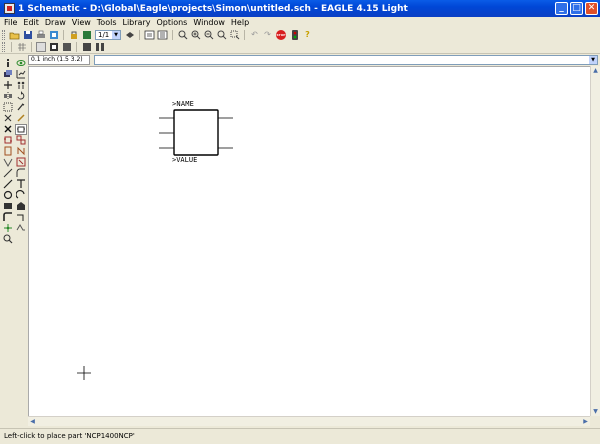 This screenshot has height=444, width=600. I want to click on crosshair-cursor, so click(84, 373).